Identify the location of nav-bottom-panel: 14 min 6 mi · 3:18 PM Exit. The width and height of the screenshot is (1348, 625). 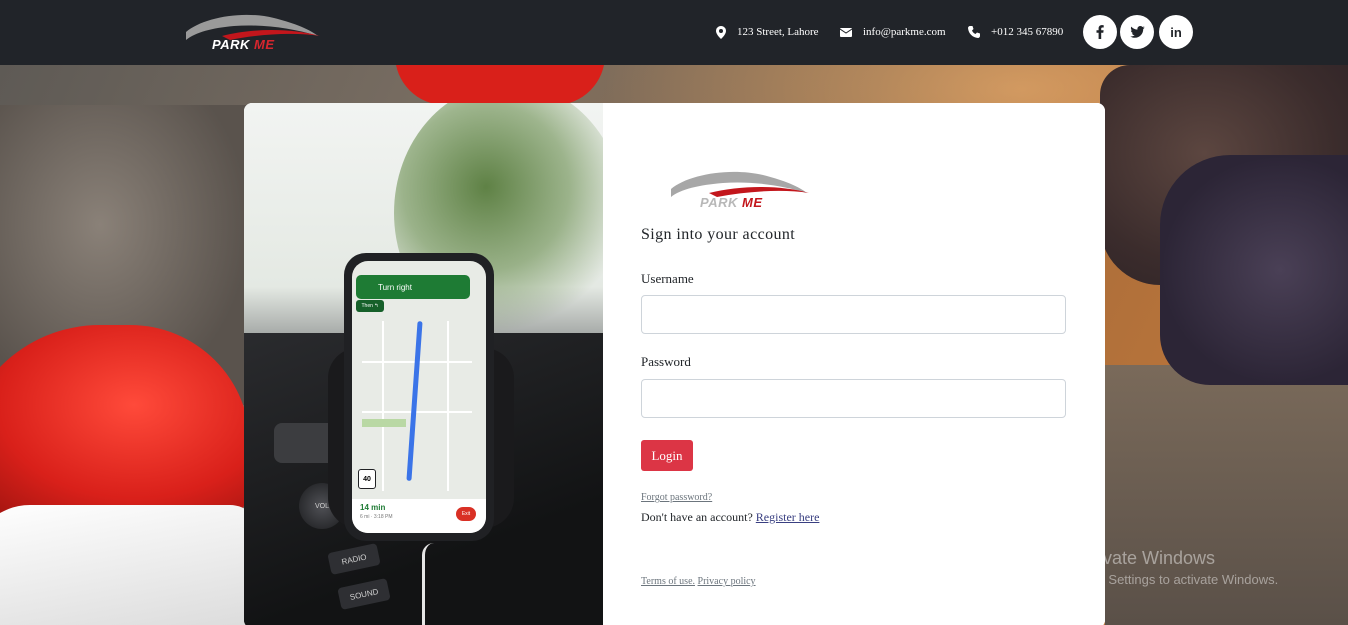
(419, 516).